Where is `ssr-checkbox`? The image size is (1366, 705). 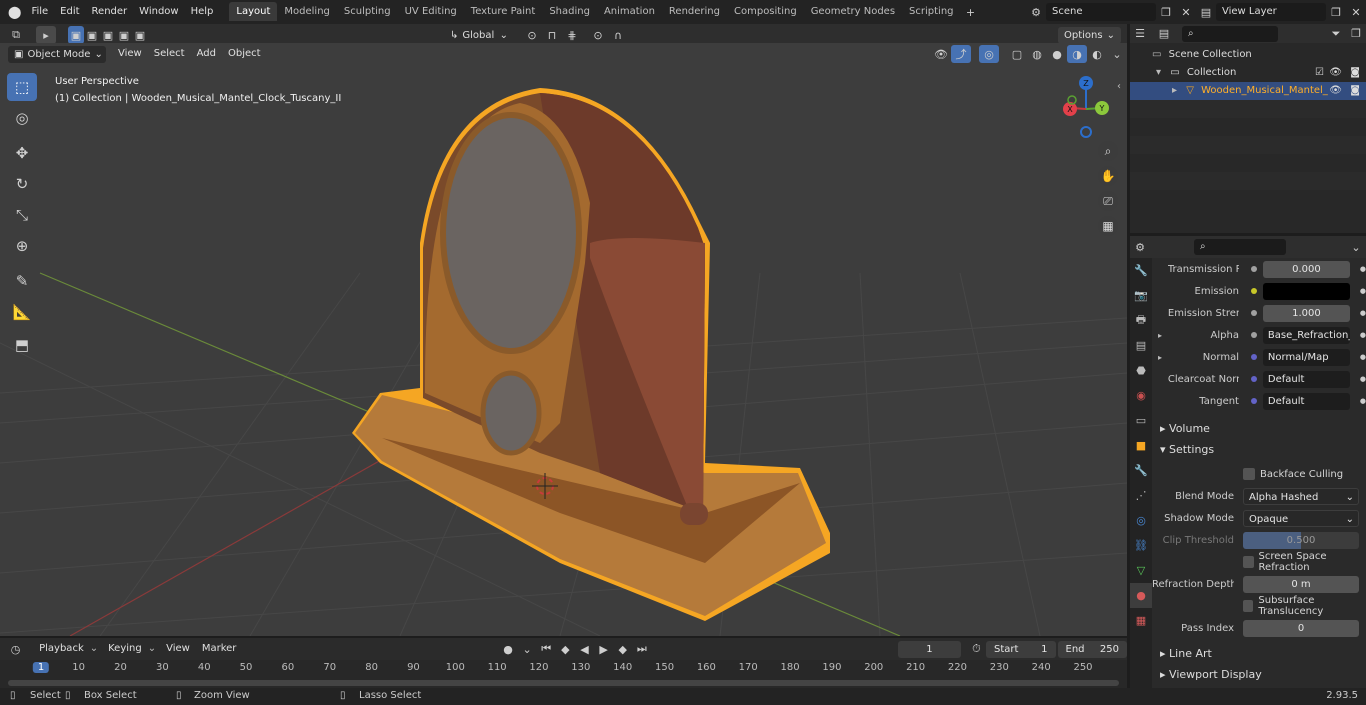 ssr-checkbox is located at coordinates (1248, 562).